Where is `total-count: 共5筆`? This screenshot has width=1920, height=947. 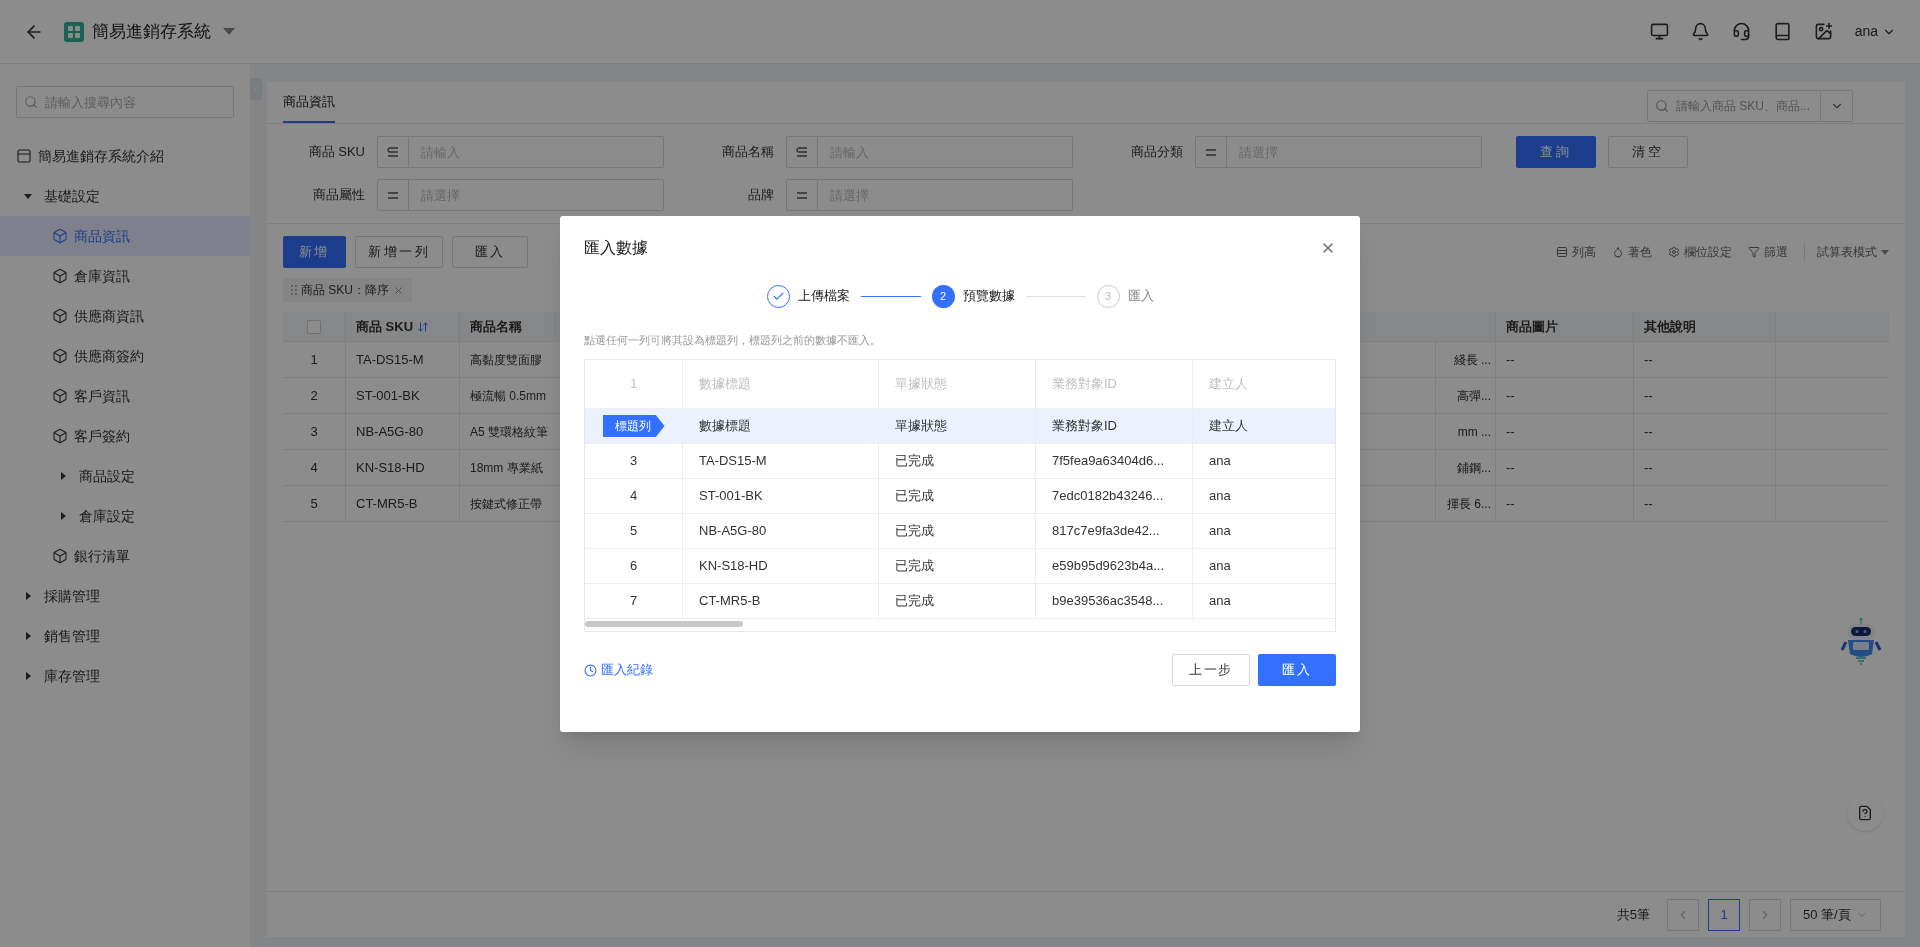 total-count: 共5筆 is located at coordinates (1633, 914).